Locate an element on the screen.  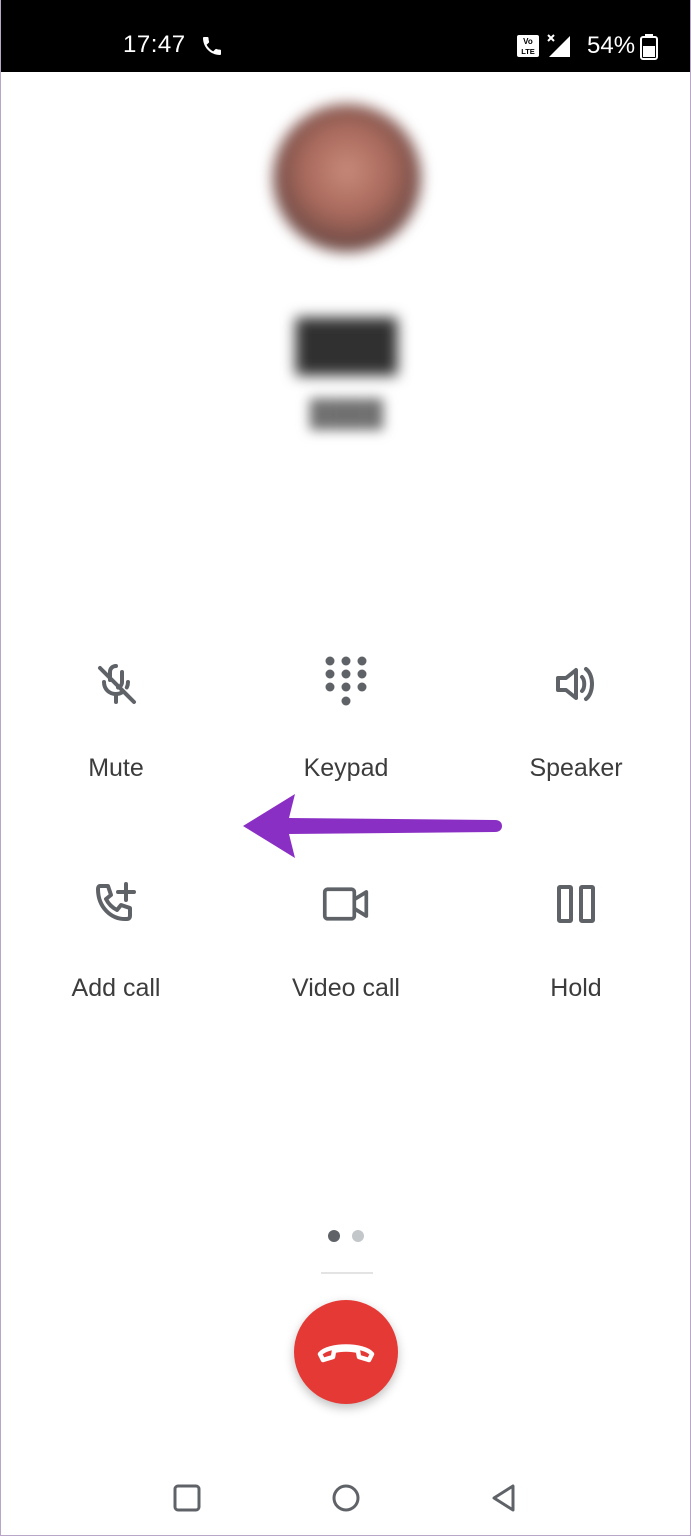
svg-text: Vo is located at coordinates (528, 41).